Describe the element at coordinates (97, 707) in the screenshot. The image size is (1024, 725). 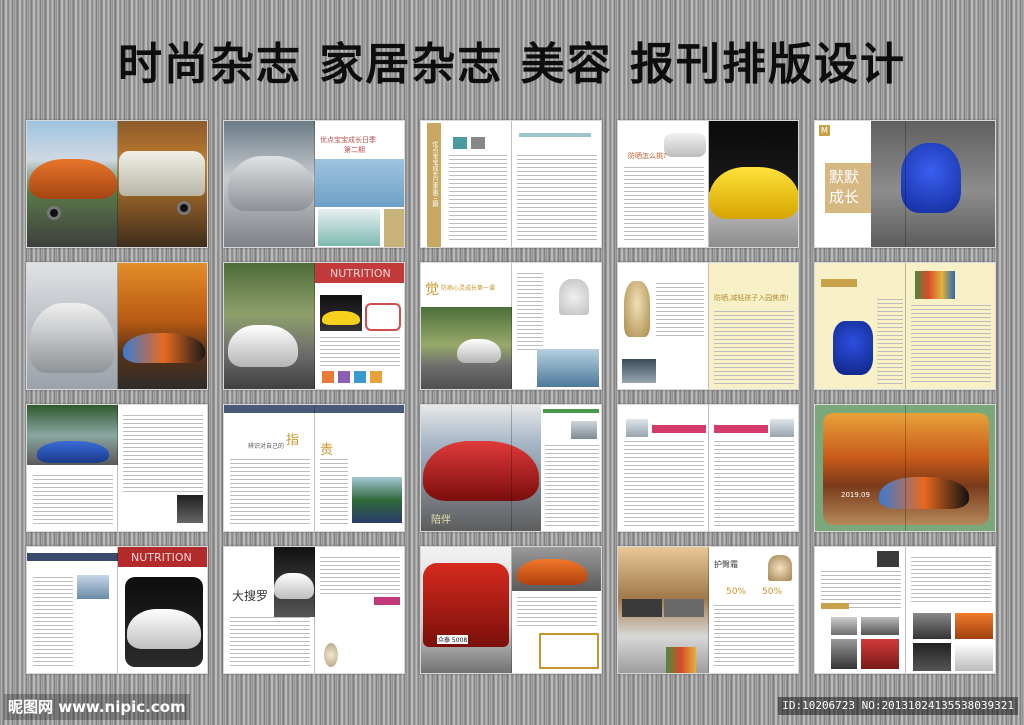
I see `site-logo: 昵图网 www.nipic.com` at that location.